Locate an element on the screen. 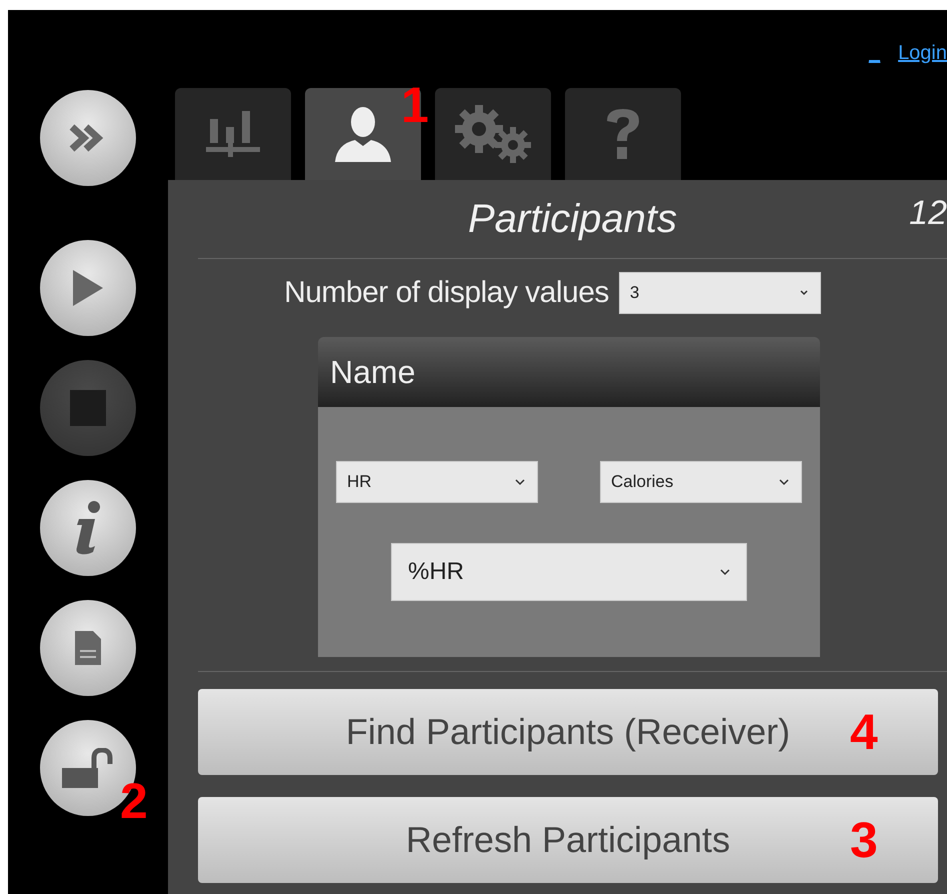 This screenshot has width=947, height=894. gears-icon is located at coordinates (493, 134).